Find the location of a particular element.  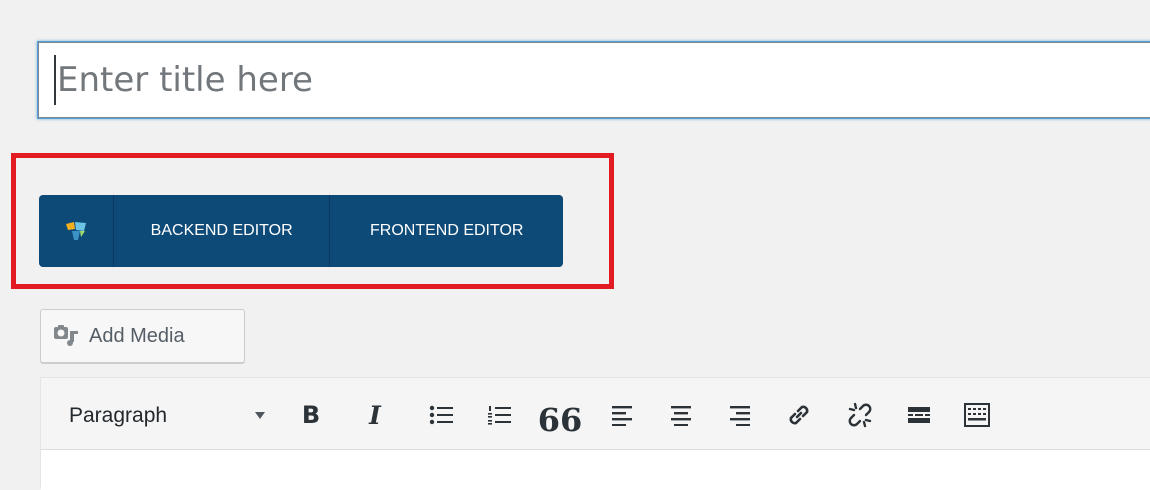

add-media-button: Add Media is located at coordinates (142, 336).